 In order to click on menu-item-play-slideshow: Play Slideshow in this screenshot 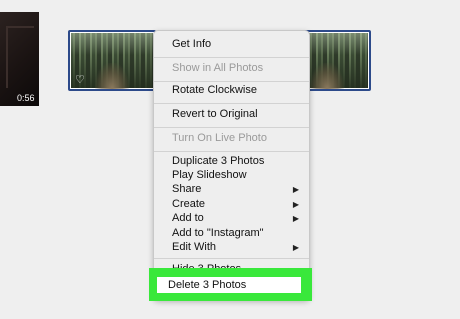, I will do `click(231, 175)`.